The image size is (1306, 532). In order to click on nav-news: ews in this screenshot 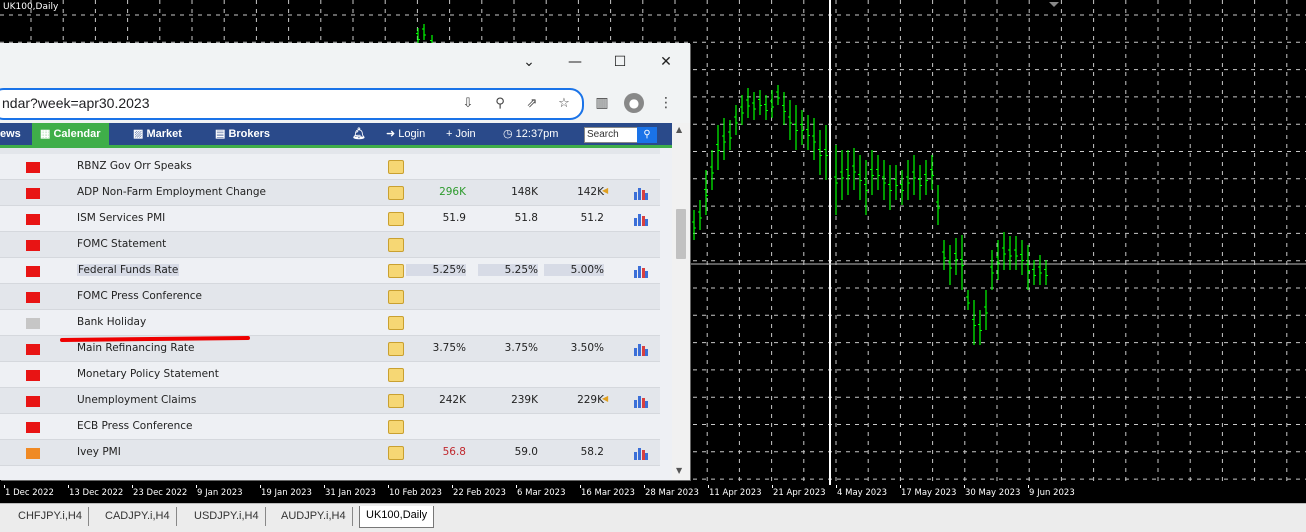, I will do `click(10, 134)`.